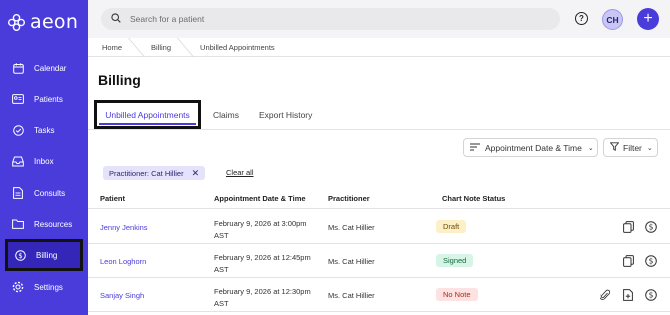 The width and height of the screenshot is (670, 315). Describe the element at coordinates (262, 297) in the screenshot. I see `appointment-date: February 9, 2026 at 12:30pm AST` at that location.